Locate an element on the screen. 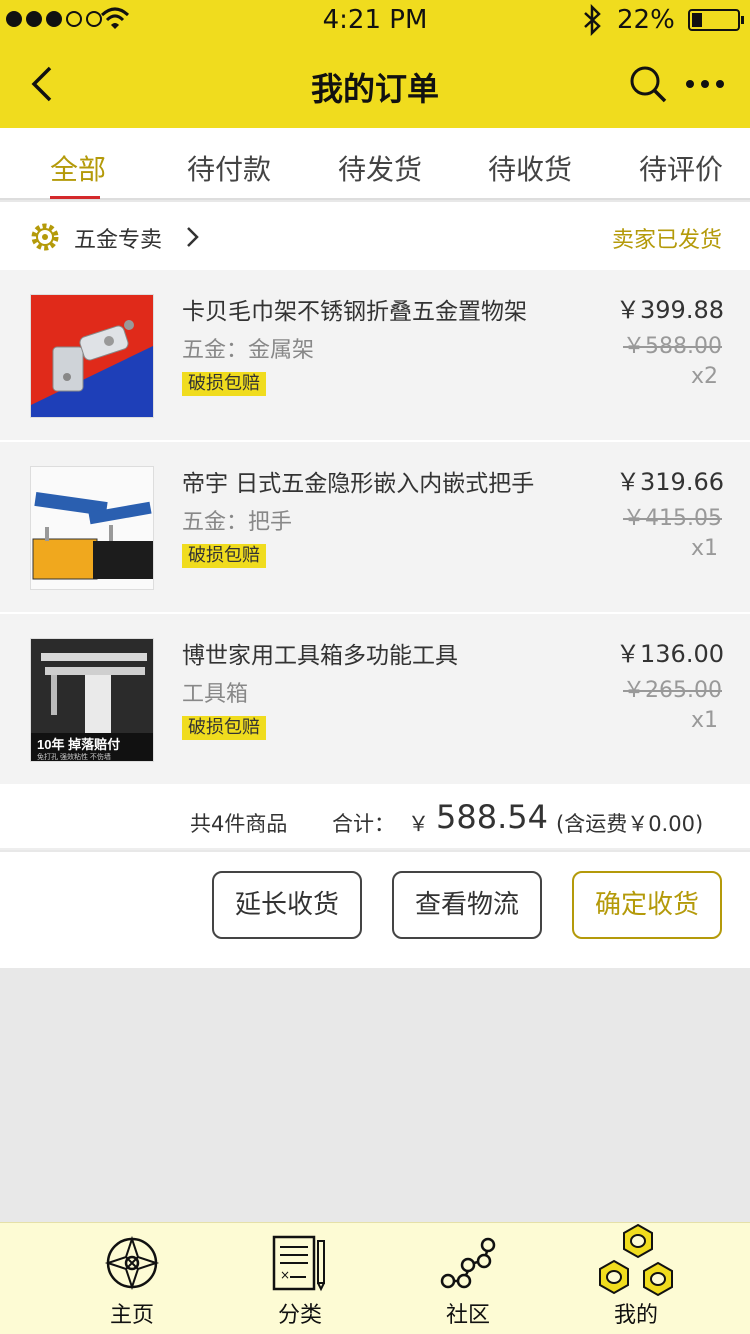  tab-pending-payment: 待付款 is located at coordinates (229, 168).